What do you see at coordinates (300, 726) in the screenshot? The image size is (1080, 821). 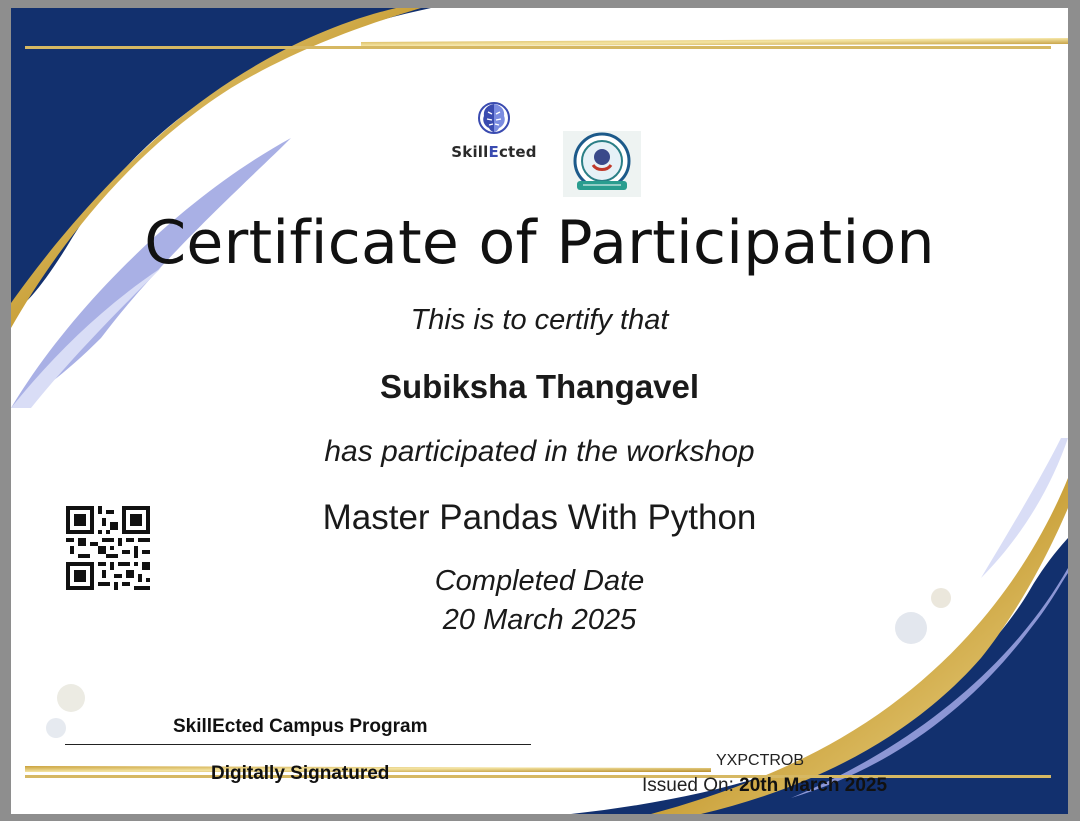 I see `program-name: SkillEcted Campus Program` at bounding box center [300, 726].